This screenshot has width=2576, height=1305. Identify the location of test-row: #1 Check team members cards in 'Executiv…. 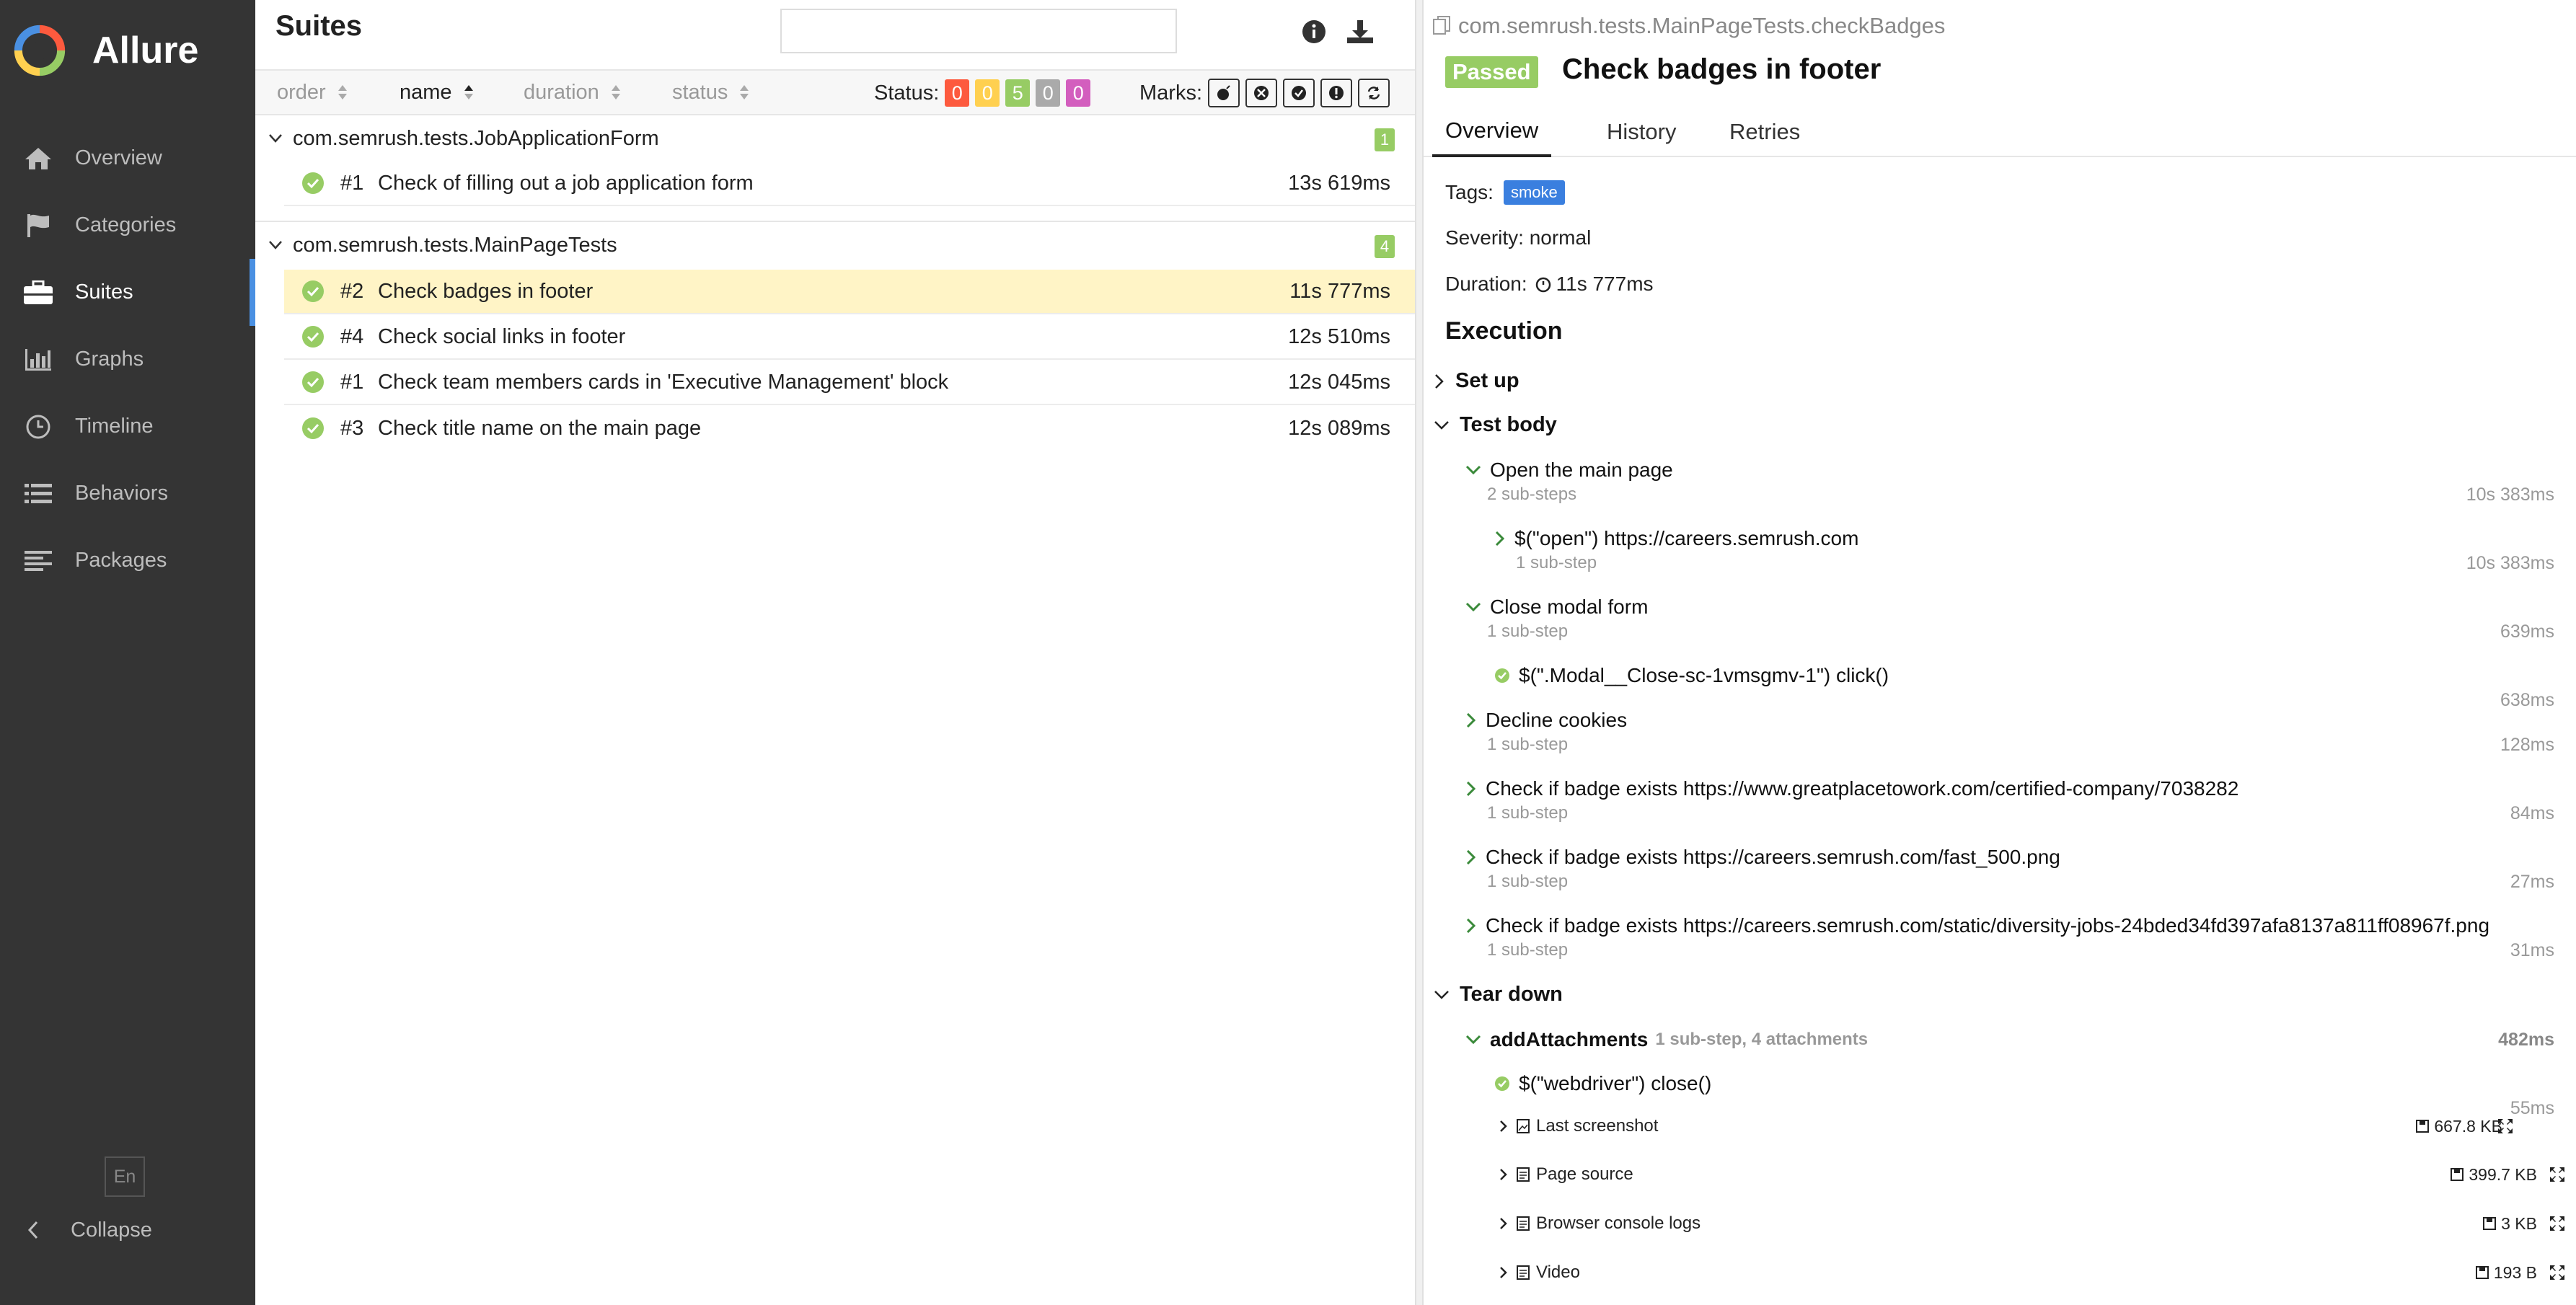
(849, 382).